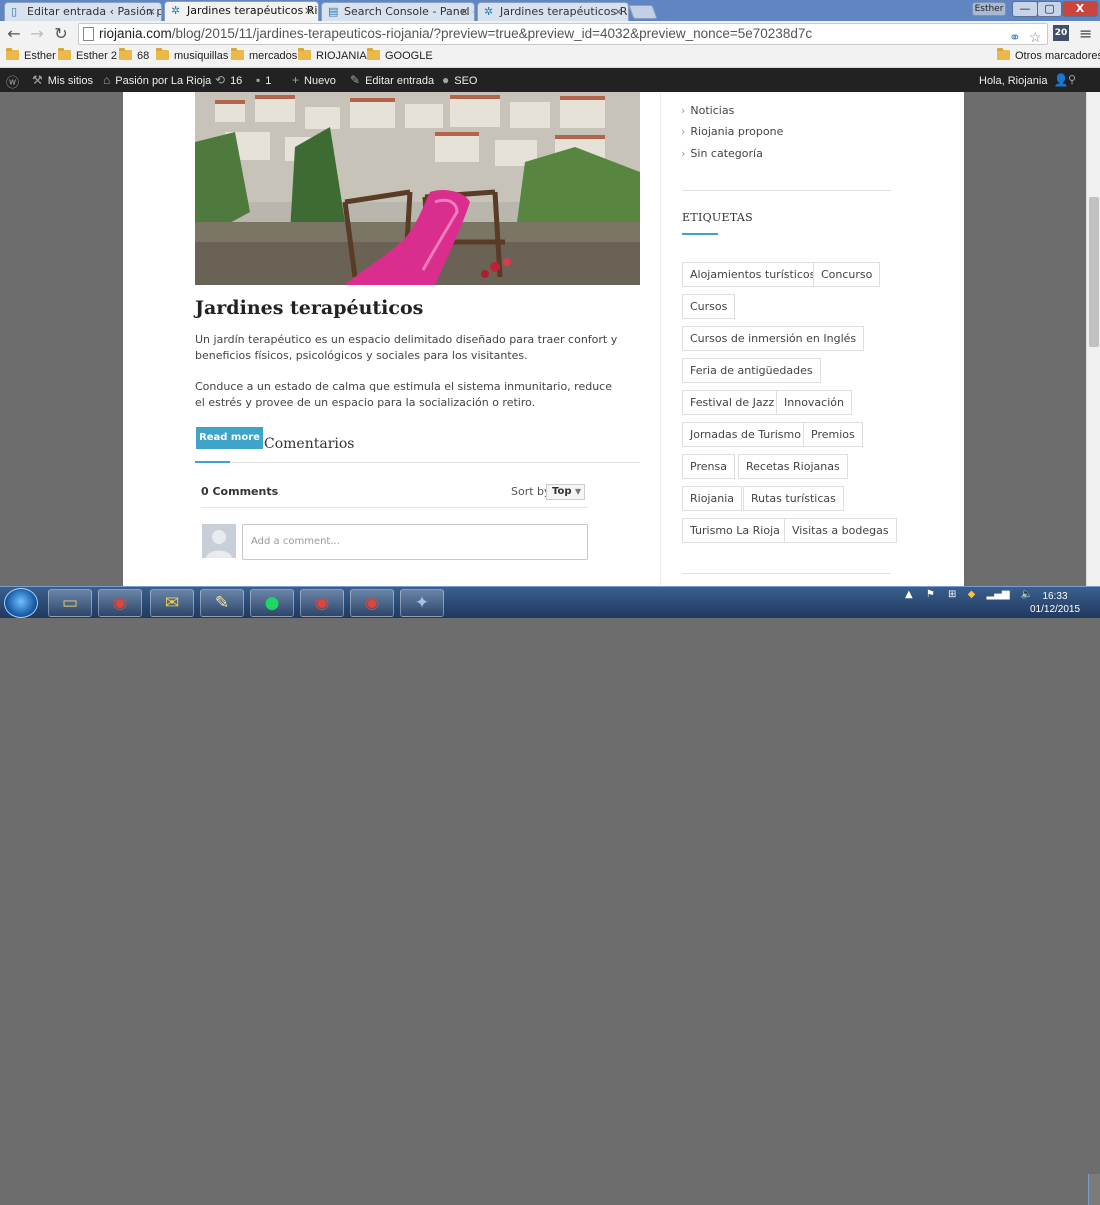  Describe the element at coordinates (466, 81) in the screenshot. I see `seo-label: SEO` at that location.